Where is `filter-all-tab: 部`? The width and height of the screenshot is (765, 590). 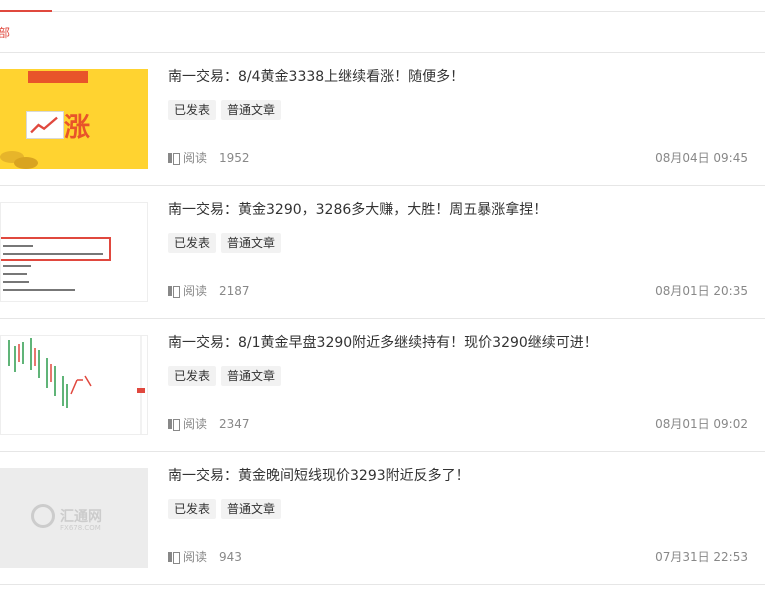 filter-all-tab: 部 is located at coordinates (5, 32).